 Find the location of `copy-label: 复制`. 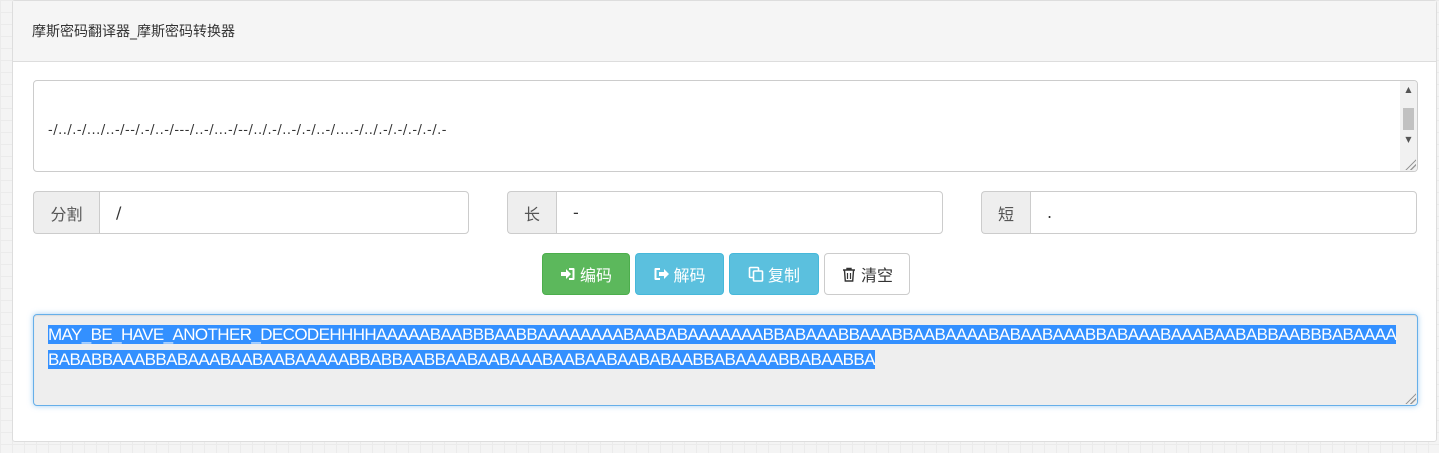

copy-label: 复制 is located at coordinates (783, 275).